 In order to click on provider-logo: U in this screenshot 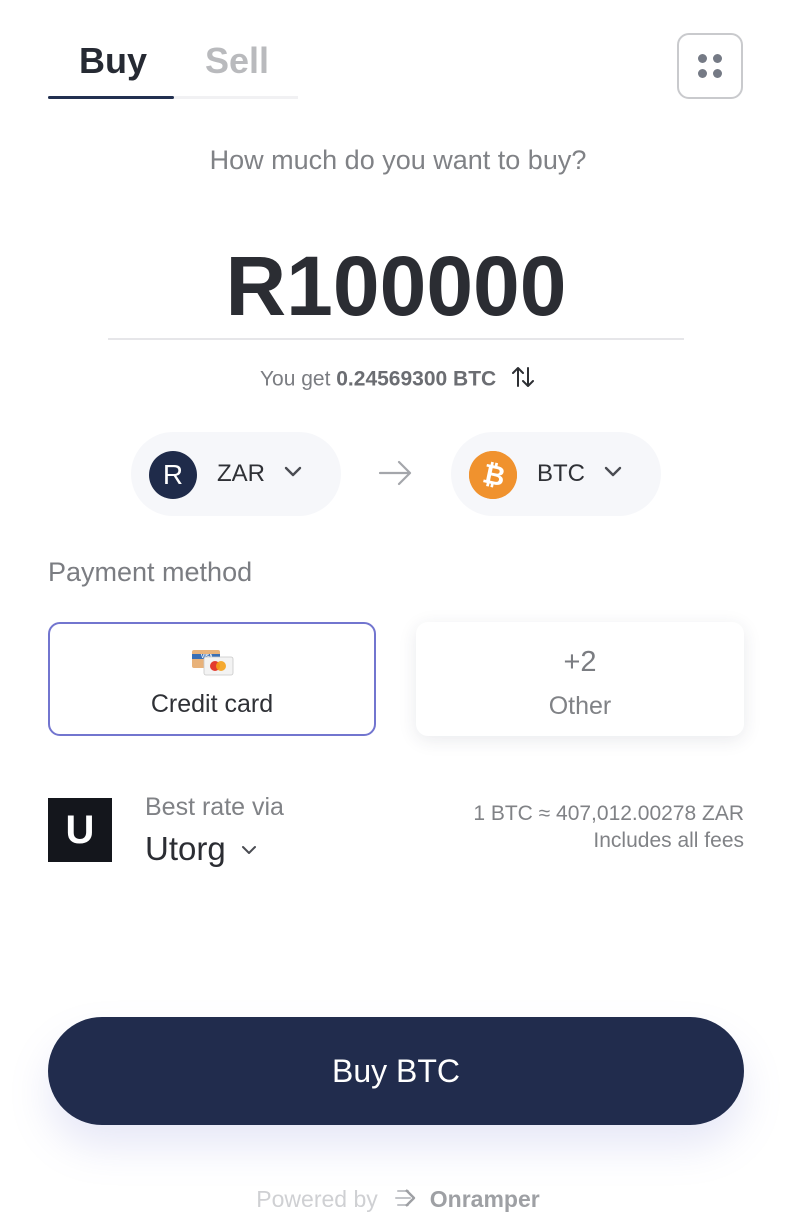, I will do `click(80, 830)`.